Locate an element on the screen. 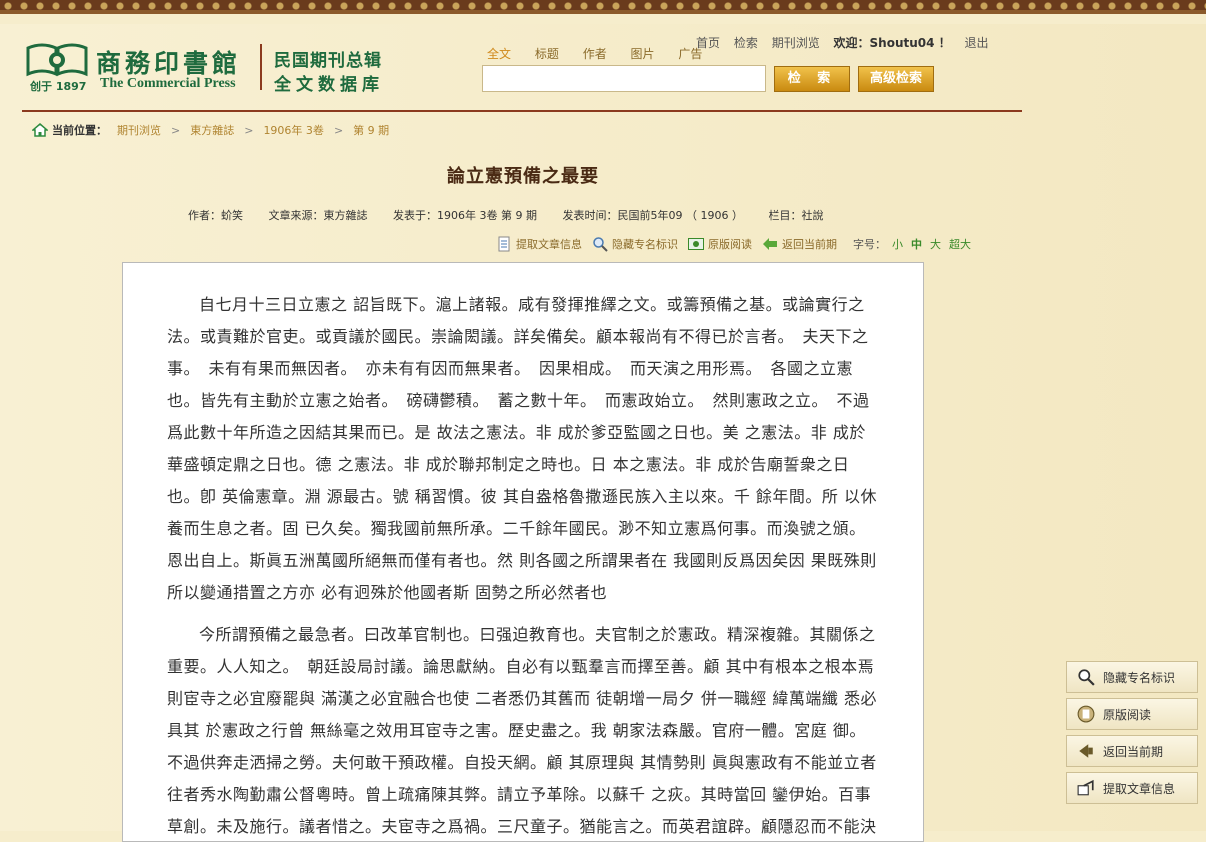 This screenshot has height=842, width=1206. search-tab-author: 作者 is located at coordinates (595, 54).